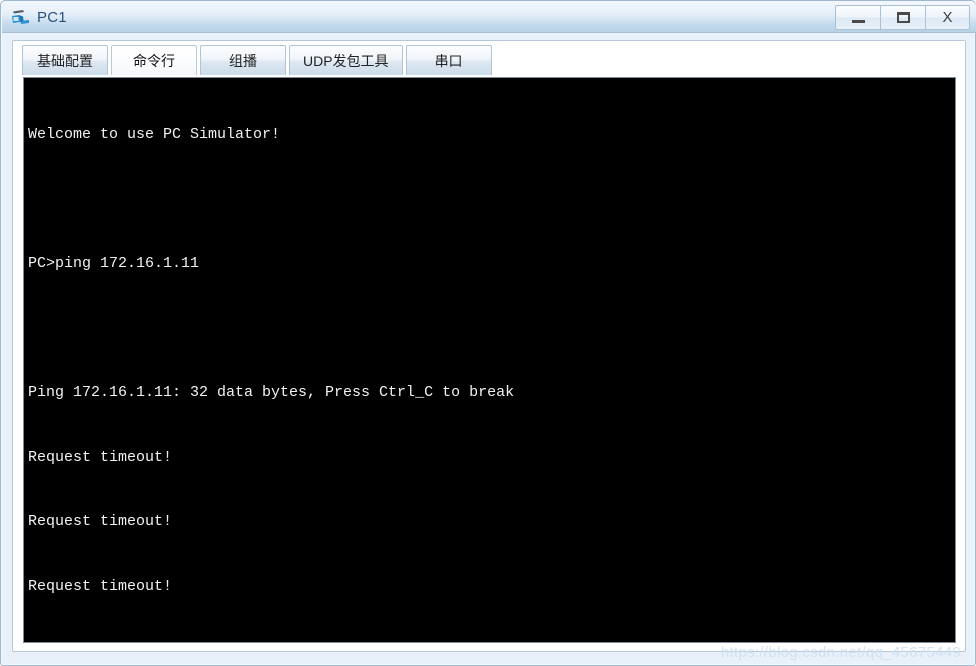 The width and height of the screenshot is (976, 666). Describe the element at coordinates (448, 60) in the screenshot. I see `tab-serial-port: 串口` at that location.